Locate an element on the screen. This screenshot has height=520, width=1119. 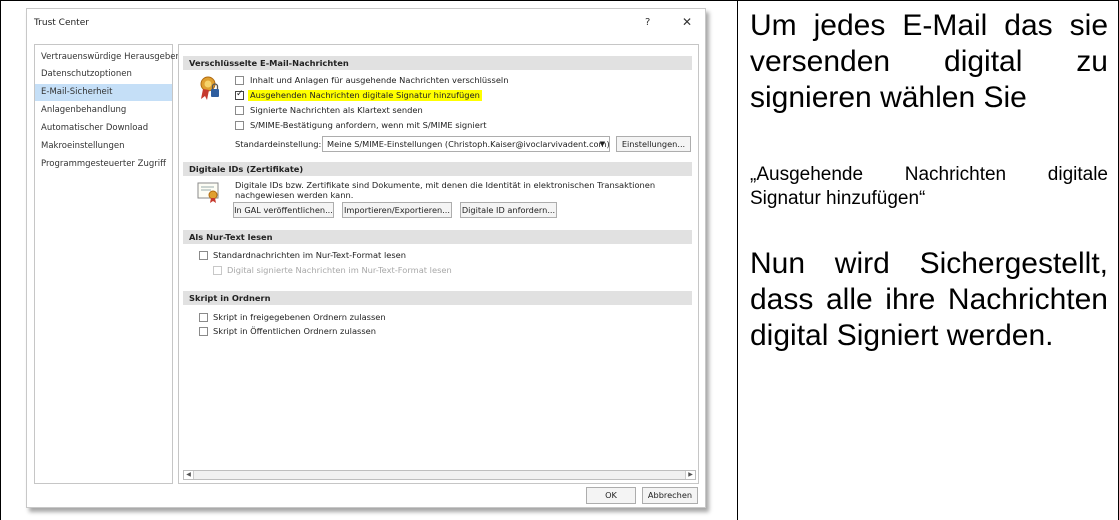
close-icon: ✕ is located at coordinates (687, 22).